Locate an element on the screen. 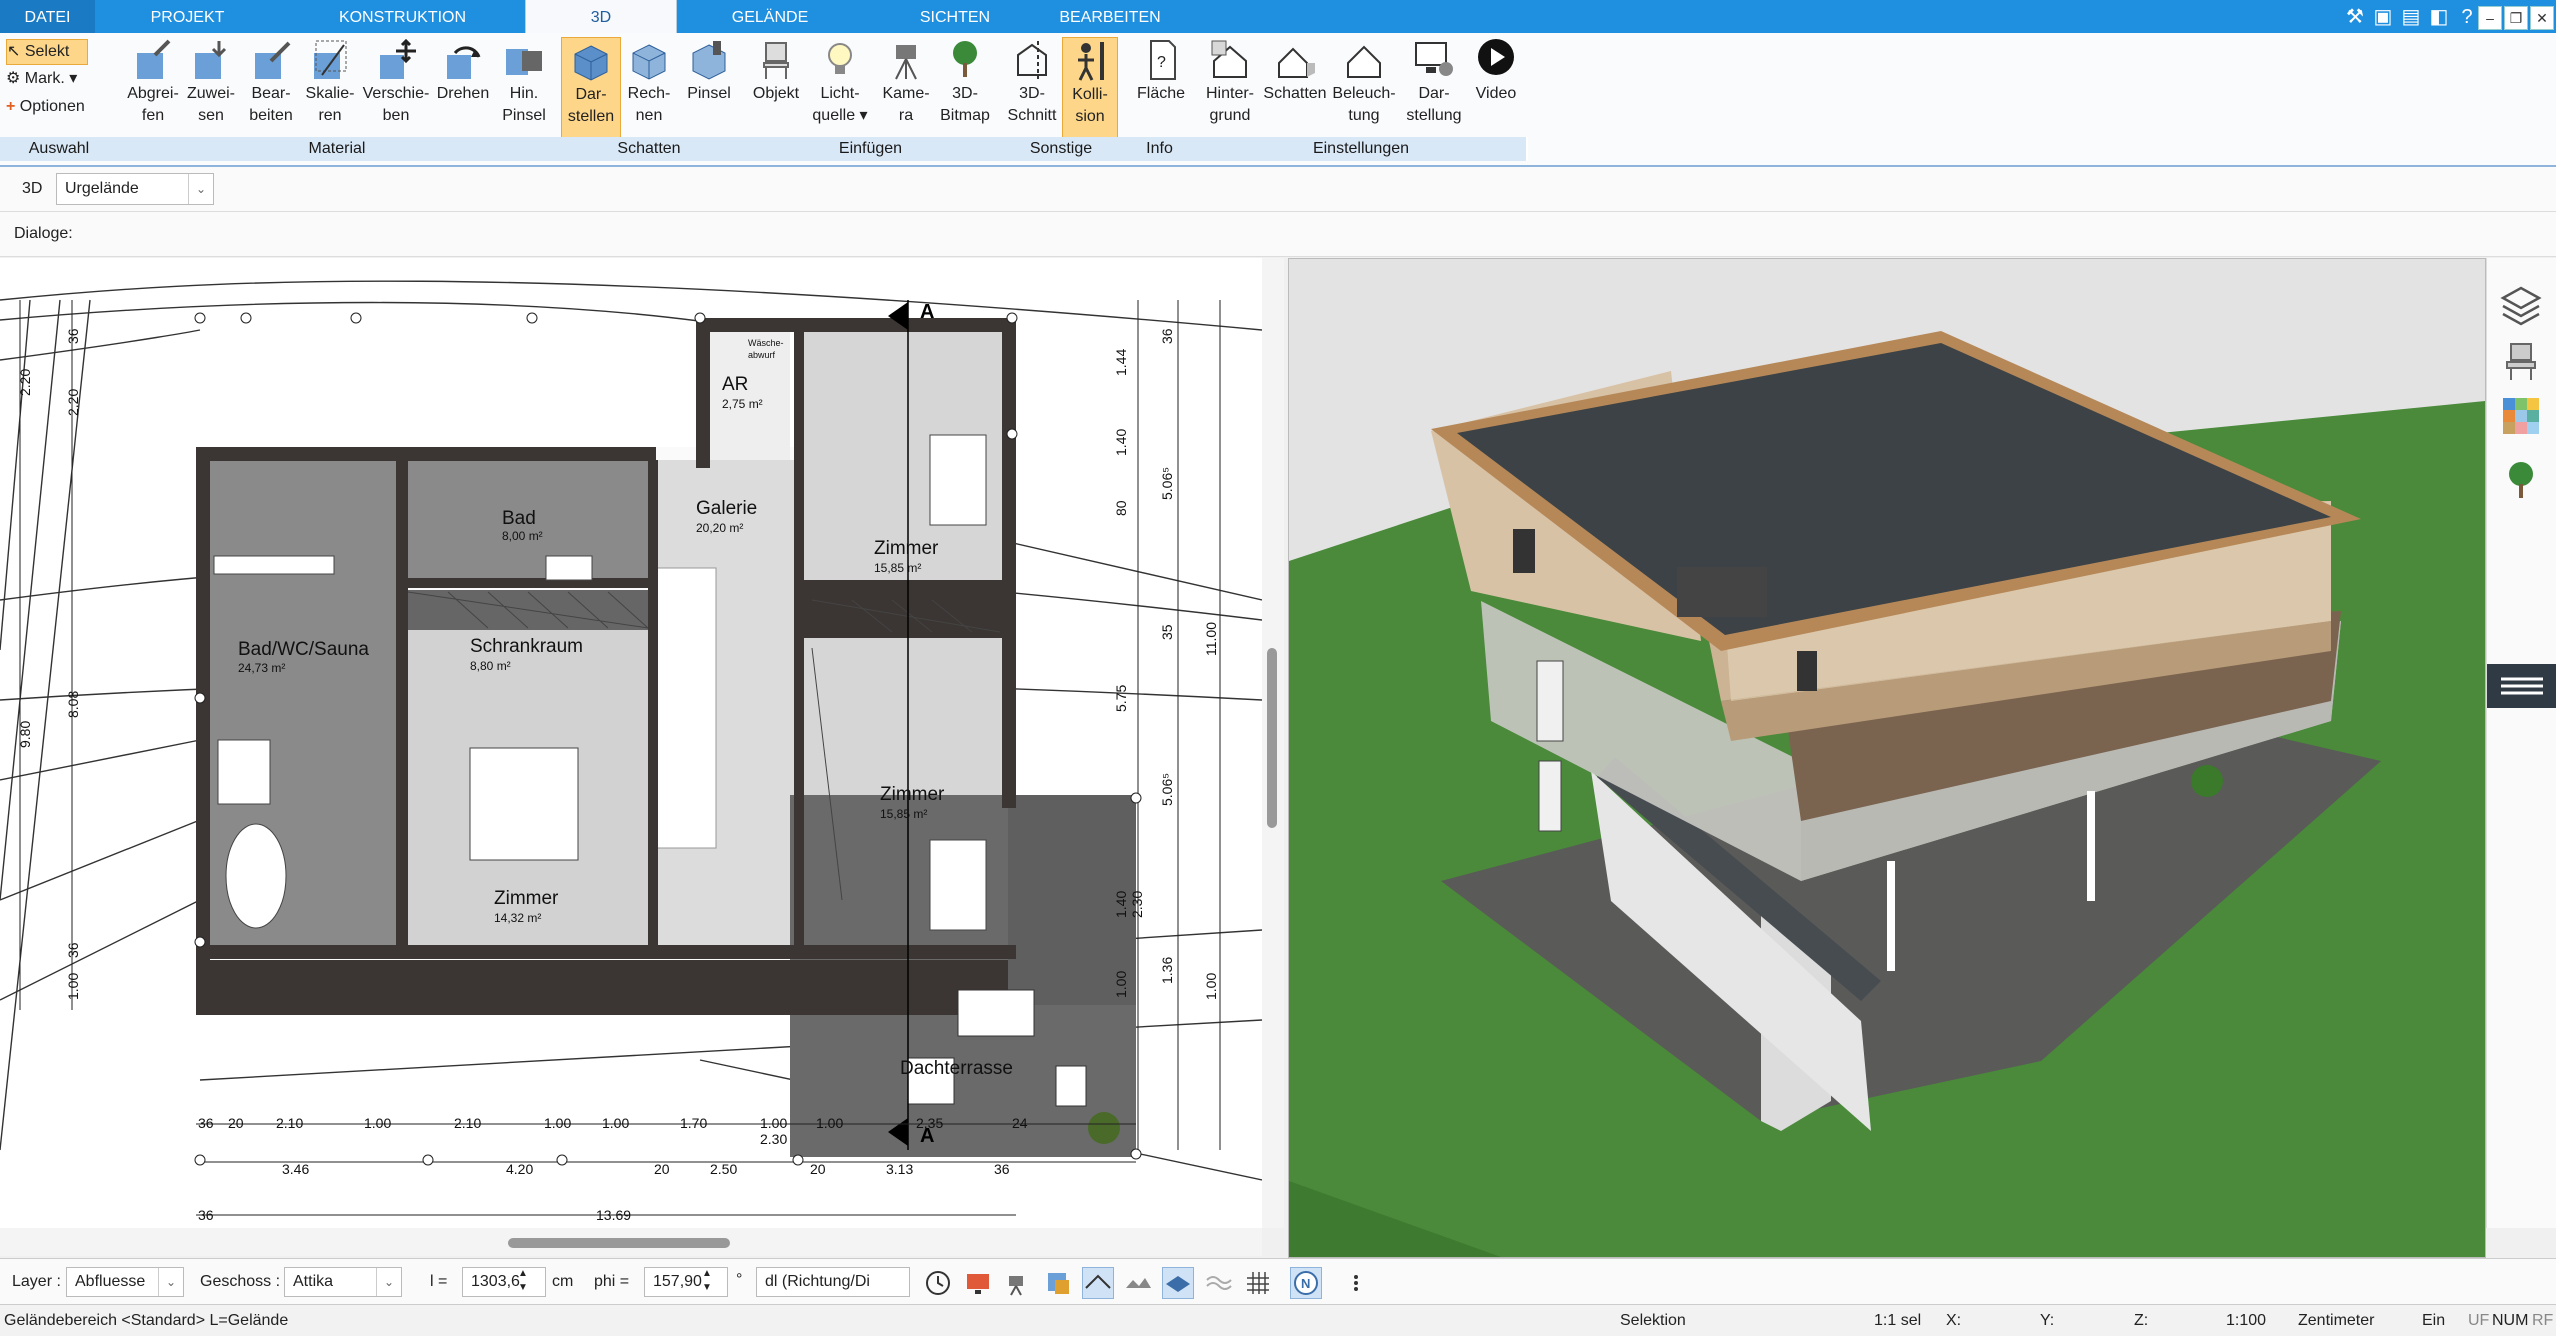 The image size is (2556, 1336). hamburger-icon is located at coordinates (2522, 686).